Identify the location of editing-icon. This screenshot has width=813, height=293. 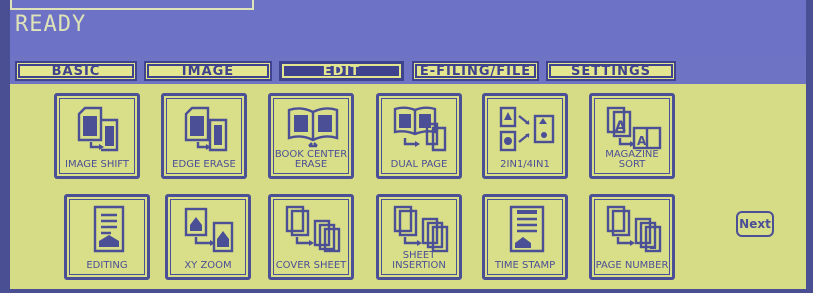
(109, 229).